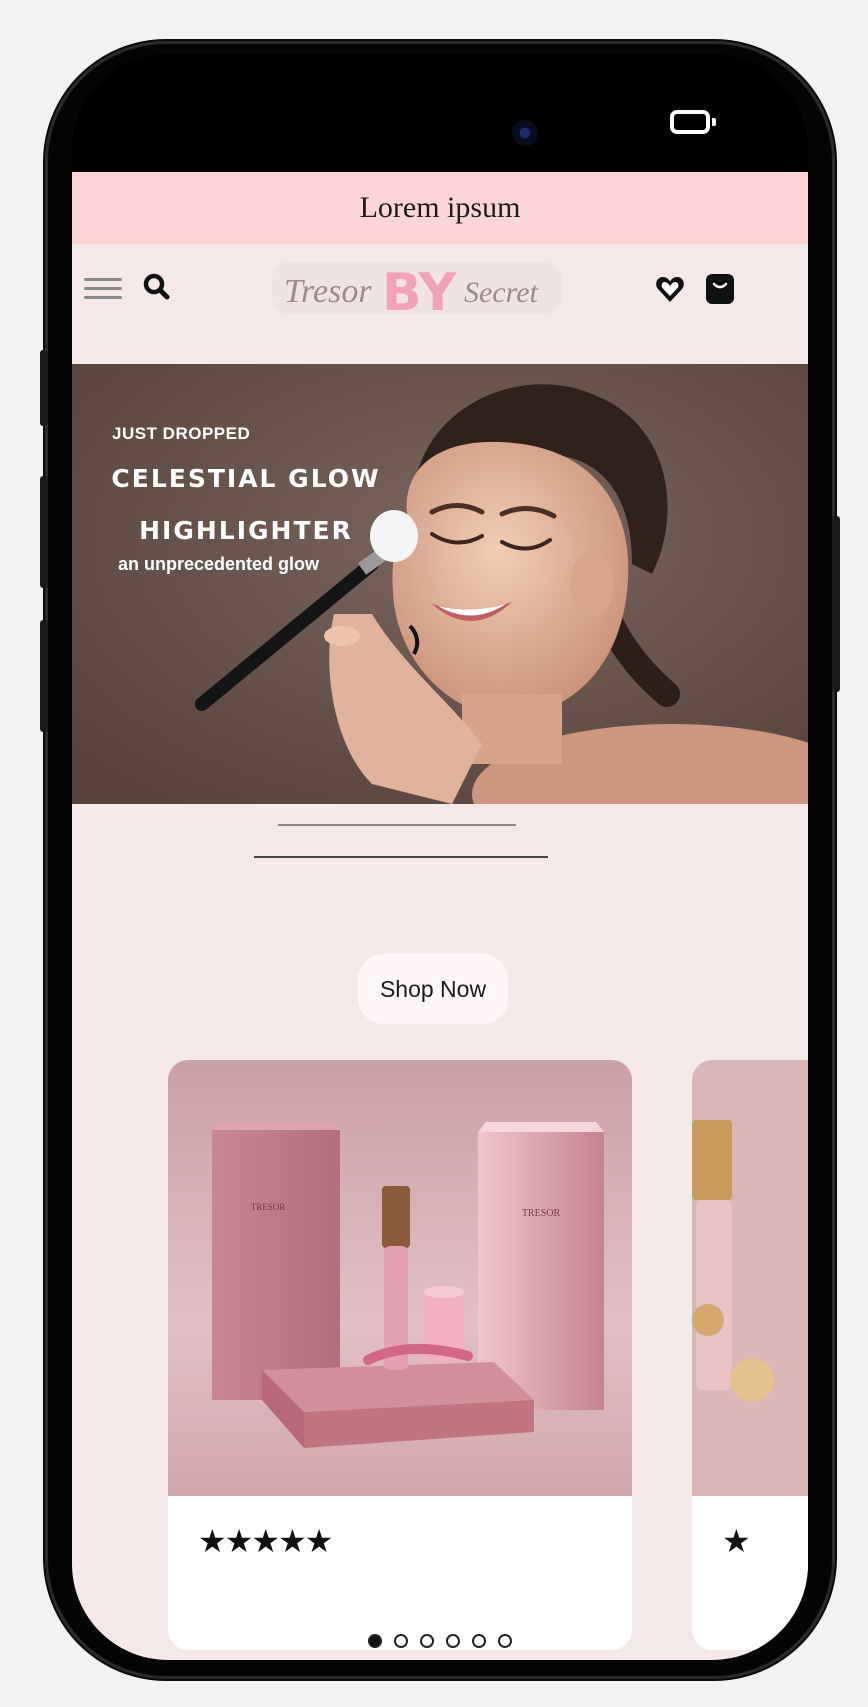 The height and width of the screenshot is (1707, 868). Describe the element at coordinates (44, 388) in the screenshot. I see `phone-side-button-silent` at that location.